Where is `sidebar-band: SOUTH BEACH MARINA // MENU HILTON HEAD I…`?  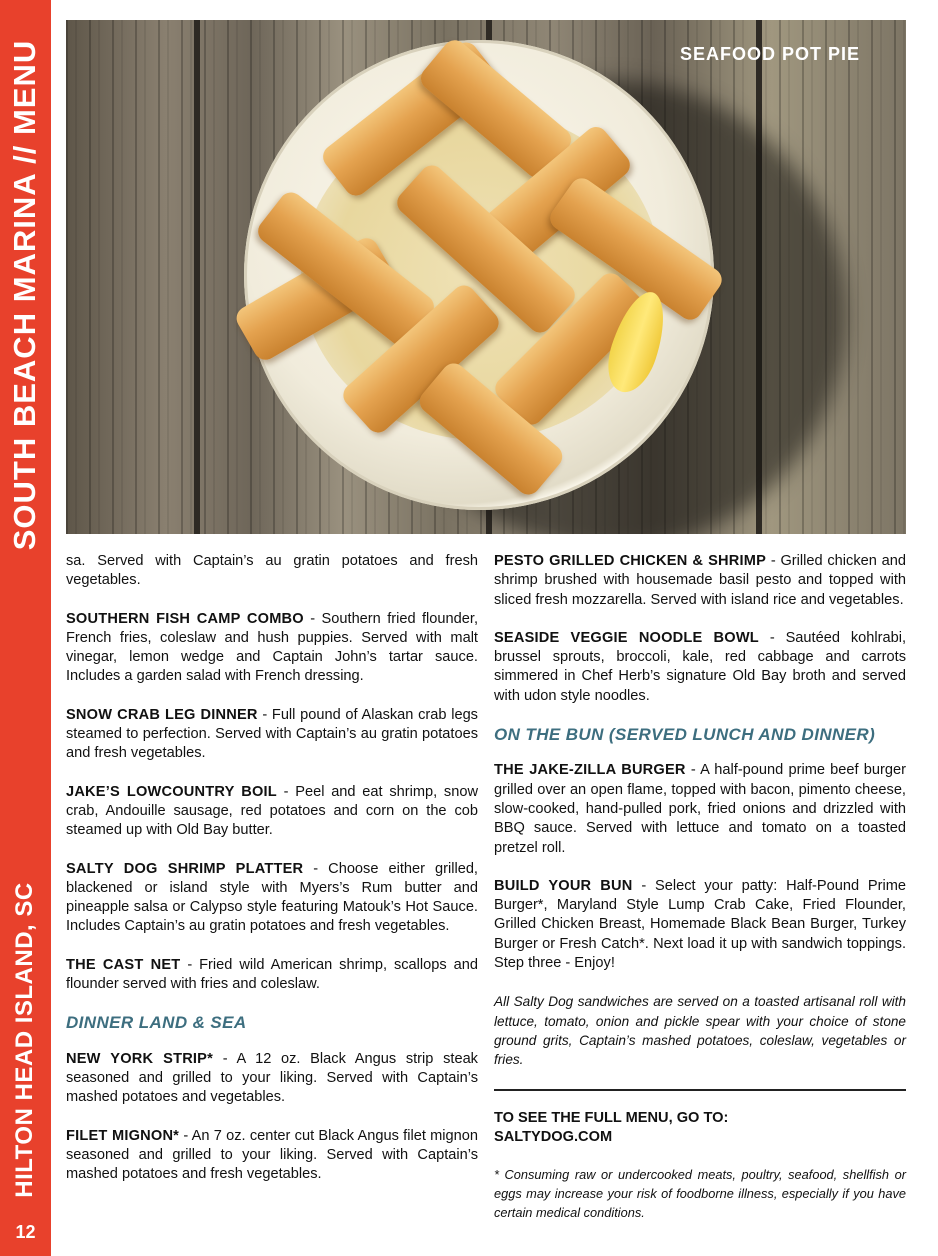 sidebar-band: SOUTH BEACH MARINA // MENU HILTON HEAD I… is located at coordinates (25, 628).